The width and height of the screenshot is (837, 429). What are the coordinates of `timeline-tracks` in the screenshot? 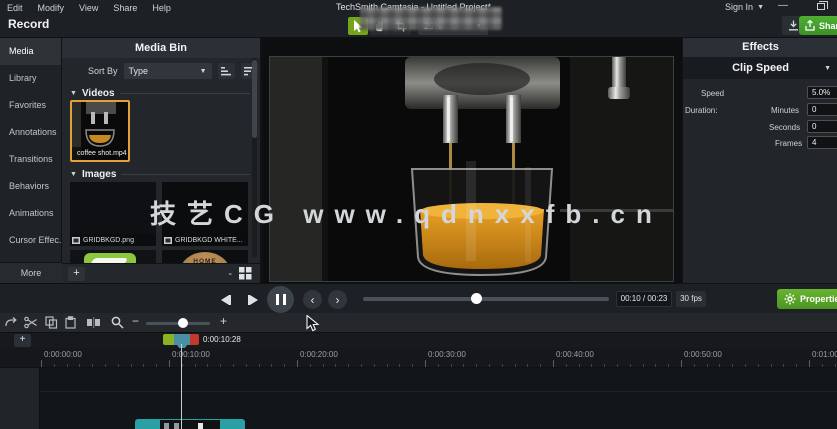 It's located at (418, 398).